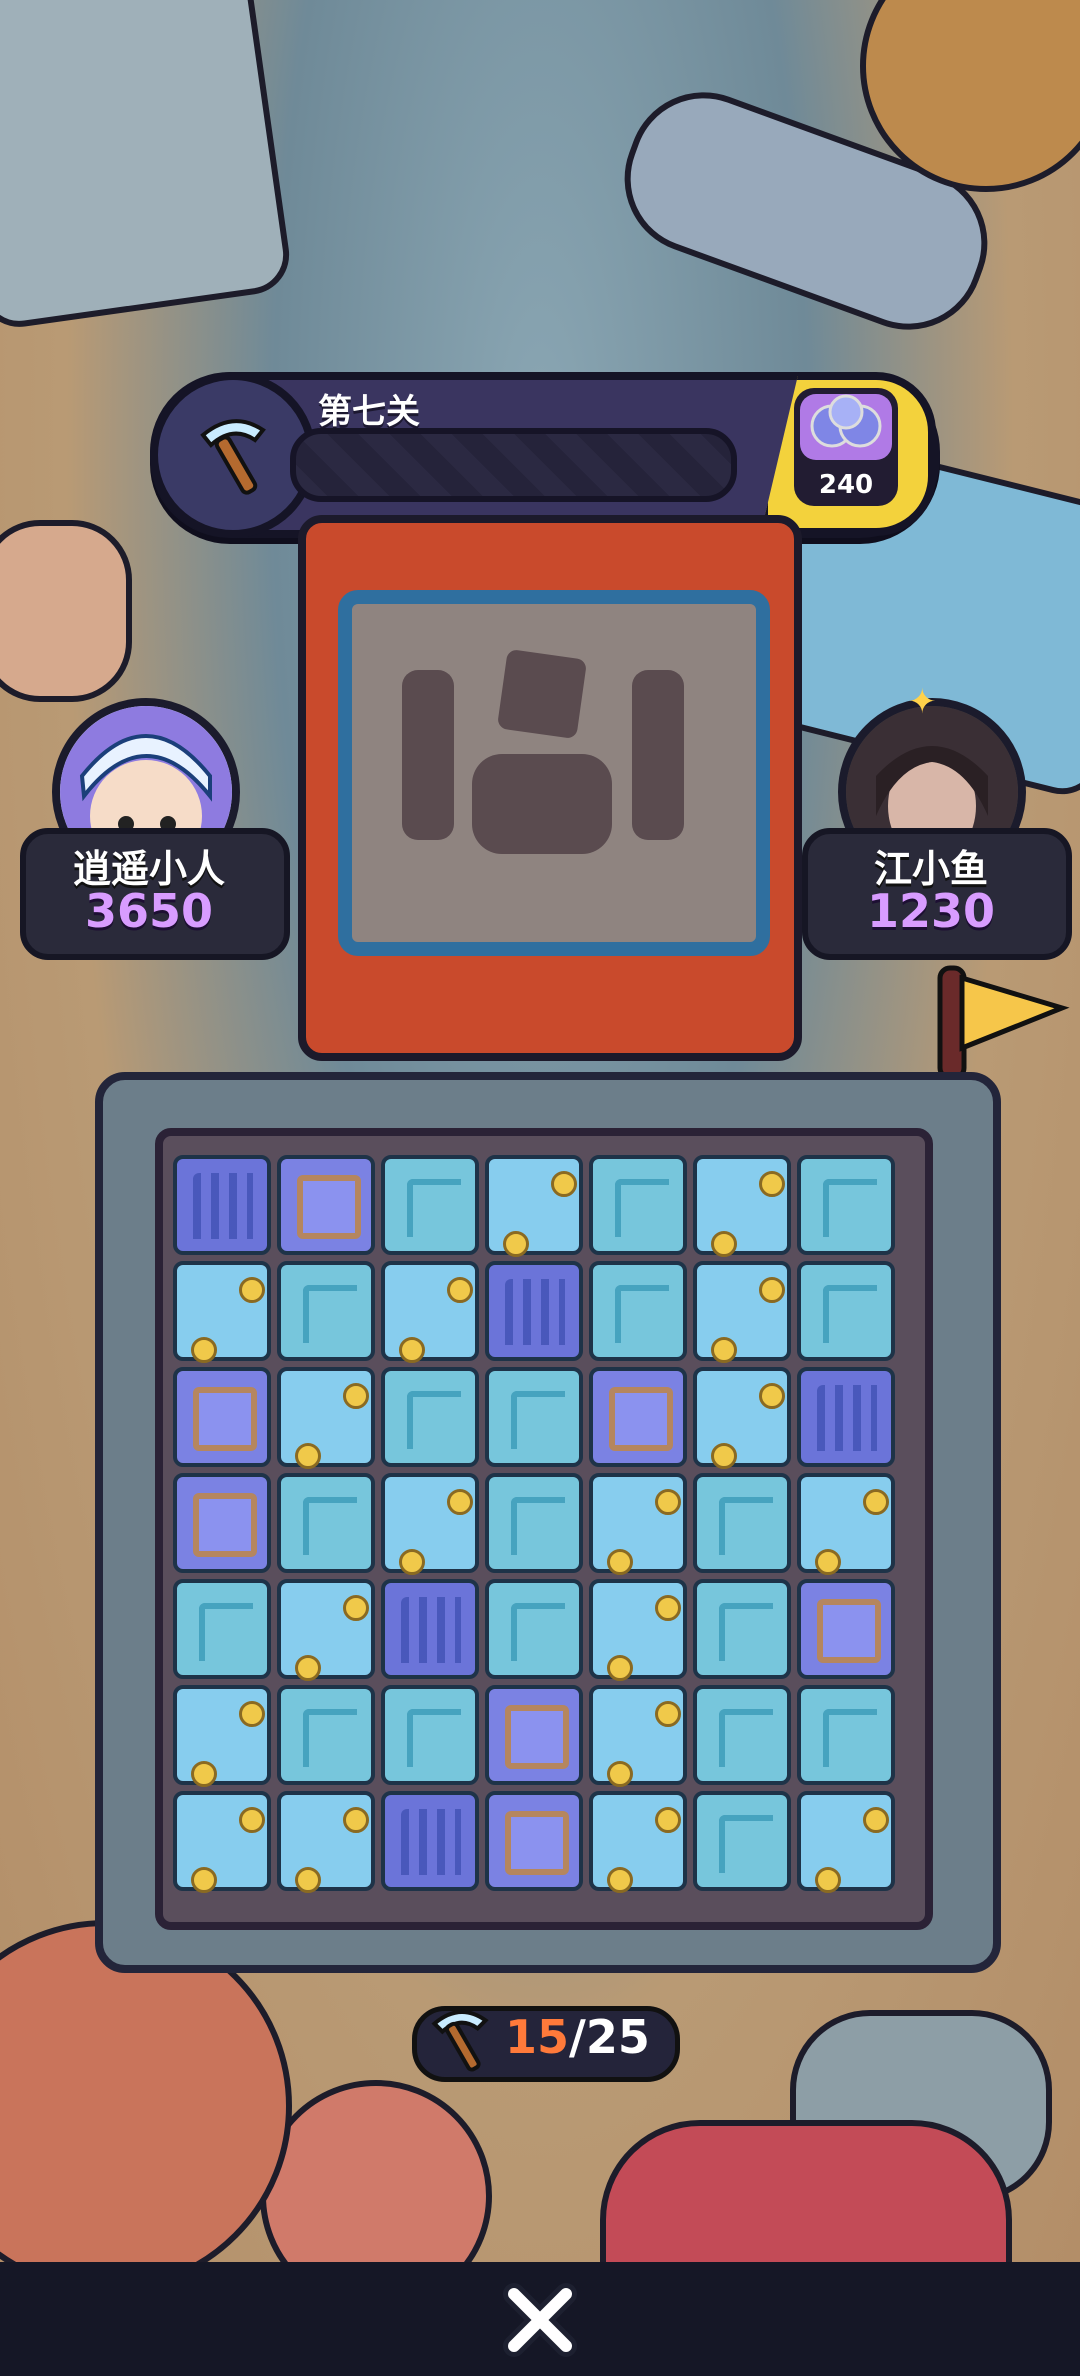  I want to click on target-silhouette-screen, so click(554, 773).